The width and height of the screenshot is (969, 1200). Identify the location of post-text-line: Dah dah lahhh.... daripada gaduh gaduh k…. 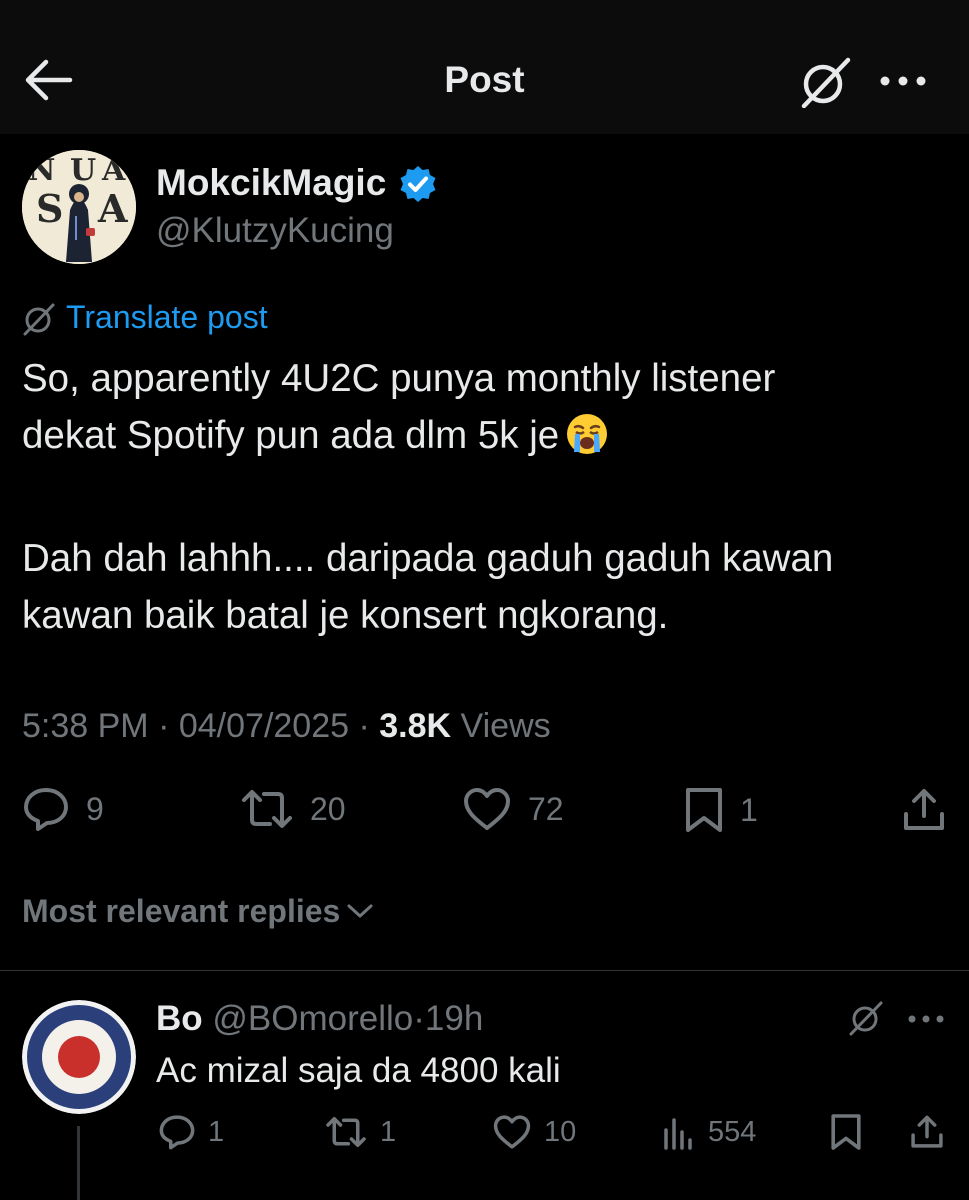
(428, 558).